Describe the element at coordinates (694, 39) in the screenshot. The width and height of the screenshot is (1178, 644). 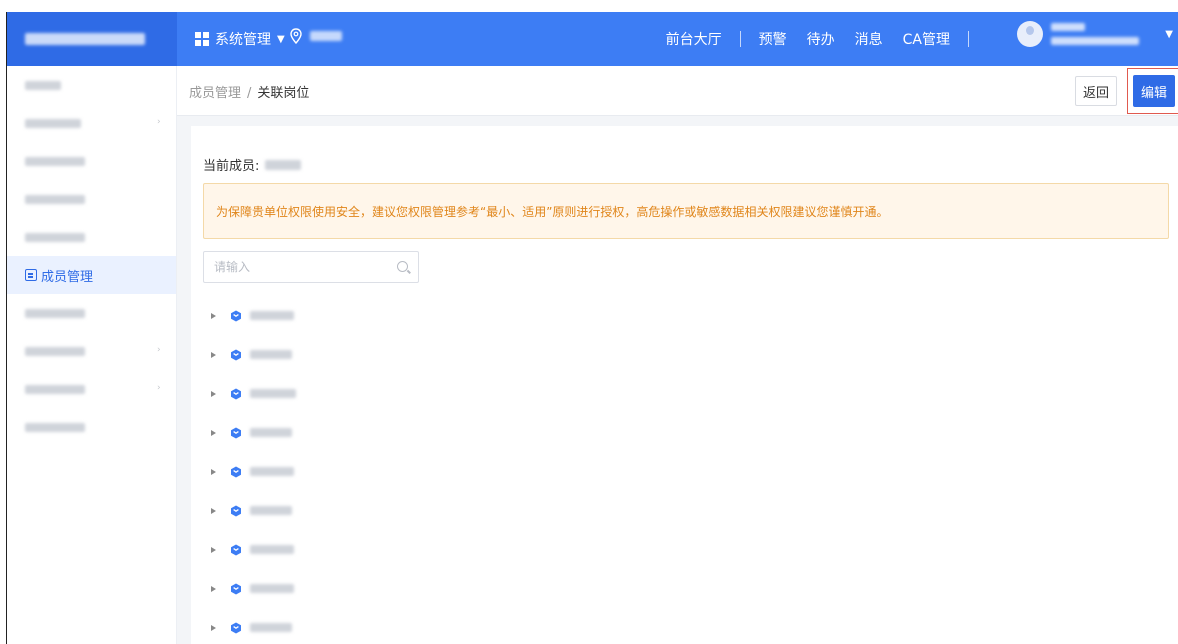
I see `nav-front-hall: 前台大厅` at that location.